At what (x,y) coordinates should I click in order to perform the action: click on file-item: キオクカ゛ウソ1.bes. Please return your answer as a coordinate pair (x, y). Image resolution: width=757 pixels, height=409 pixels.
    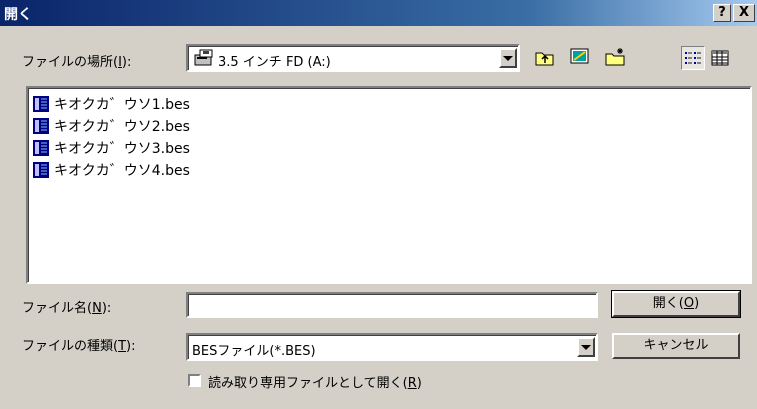
    Looking at the image, I should click on (111, 104).